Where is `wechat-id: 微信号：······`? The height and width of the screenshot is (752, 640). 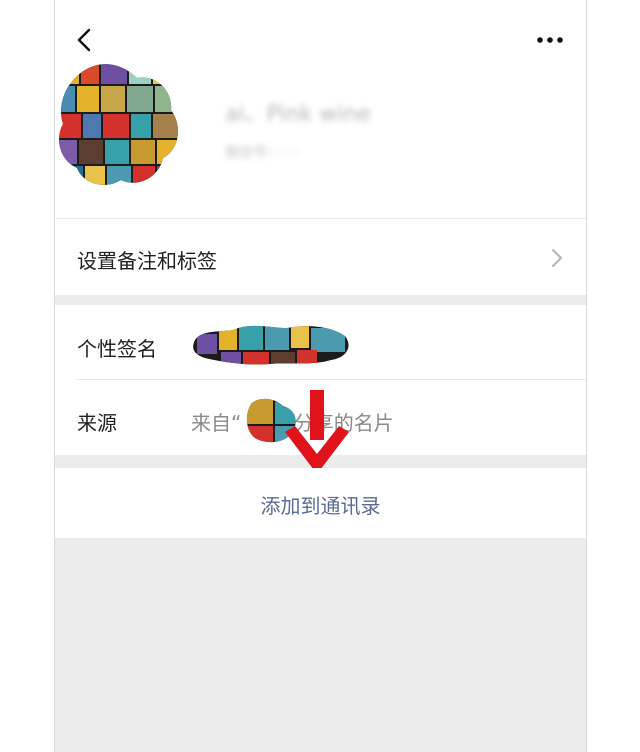 wechat-id: 微信号：······ is located at coordinates (263, 153).